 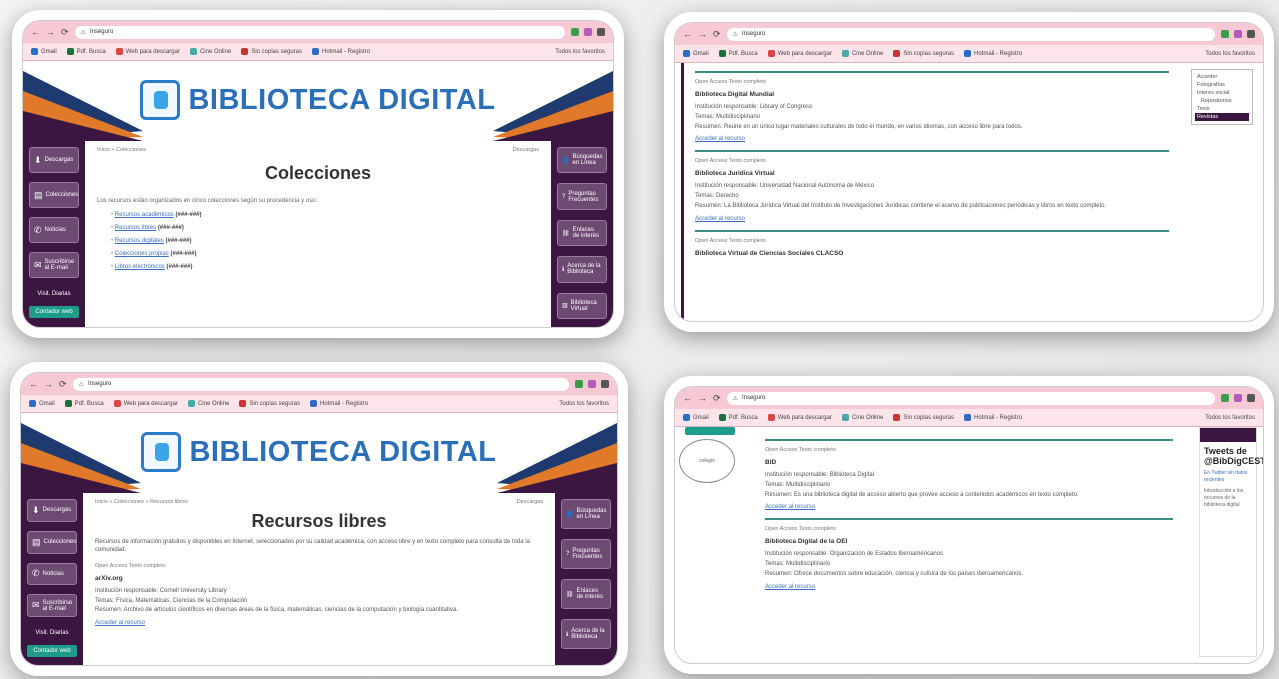 I want to click on dropdown-option: Interés social, so click(x=1222, y=93).